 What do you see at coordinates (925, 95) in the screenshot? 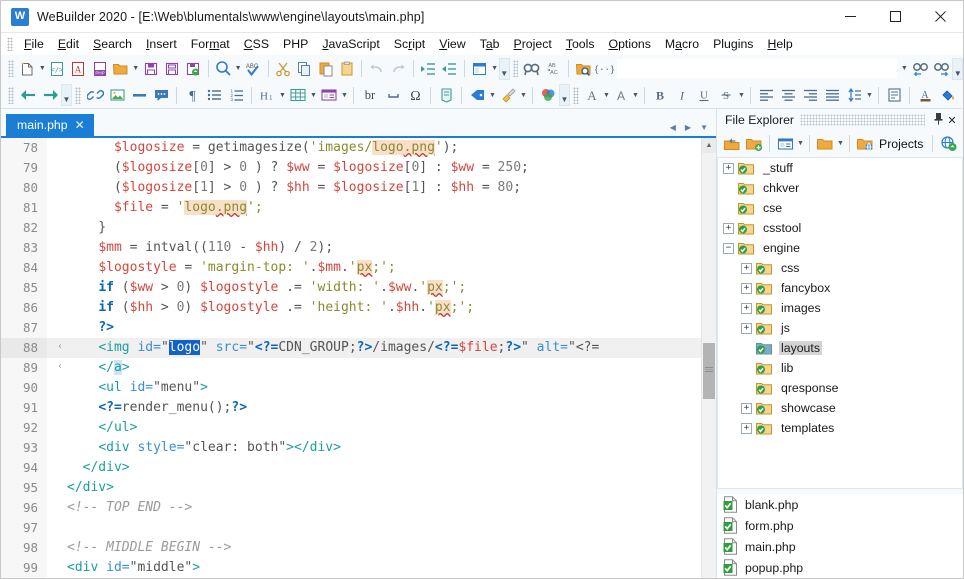
I see `text-color-icon: A` at bounding box center [925, 95].